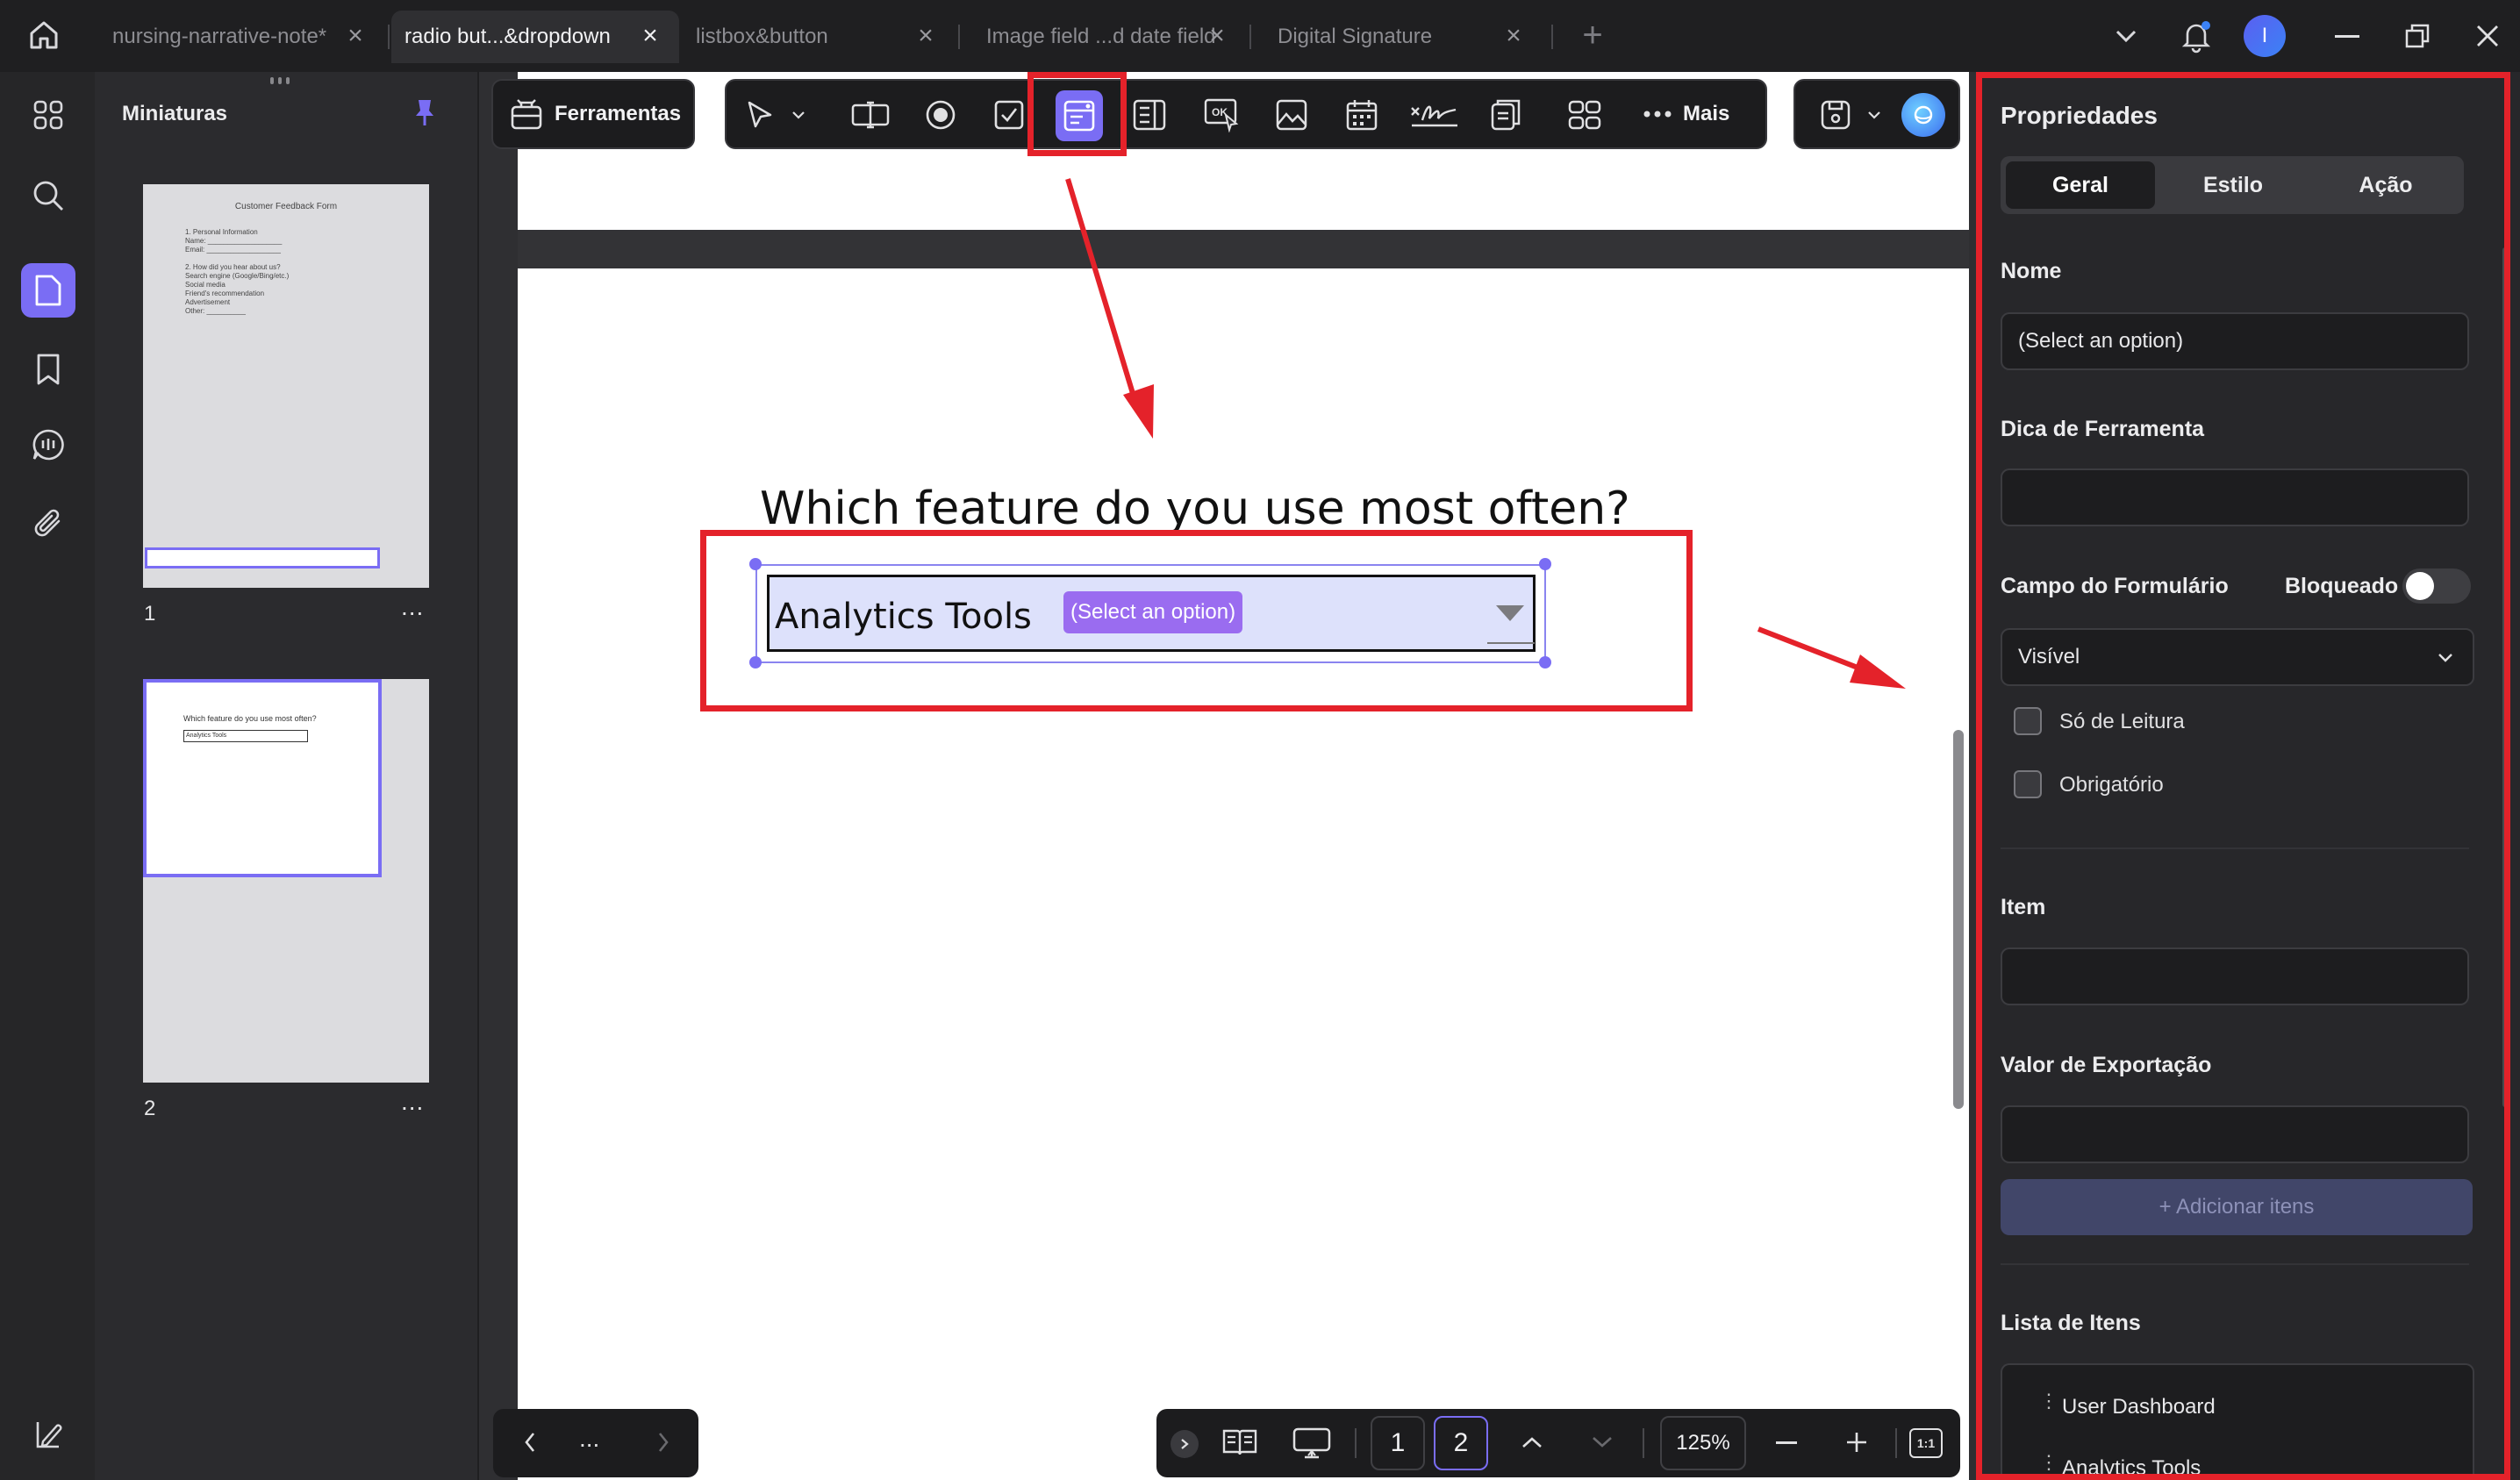 The width and height of the screenshot is (2520, 1480). Describe the element at coordinates (1831, 657) in the screenshot. I see `arrow-right-icon` at that location.